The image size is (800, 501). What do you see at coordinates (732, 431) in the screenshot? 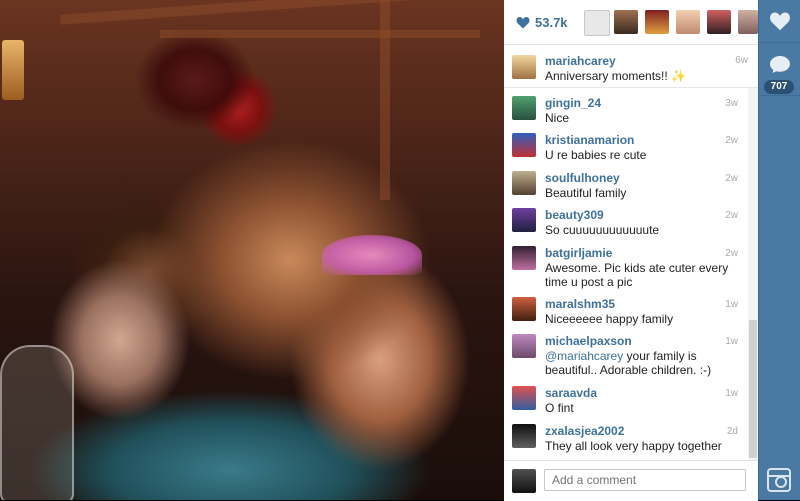
I see `comment-time: 2d` at bounding box center [732, 431].